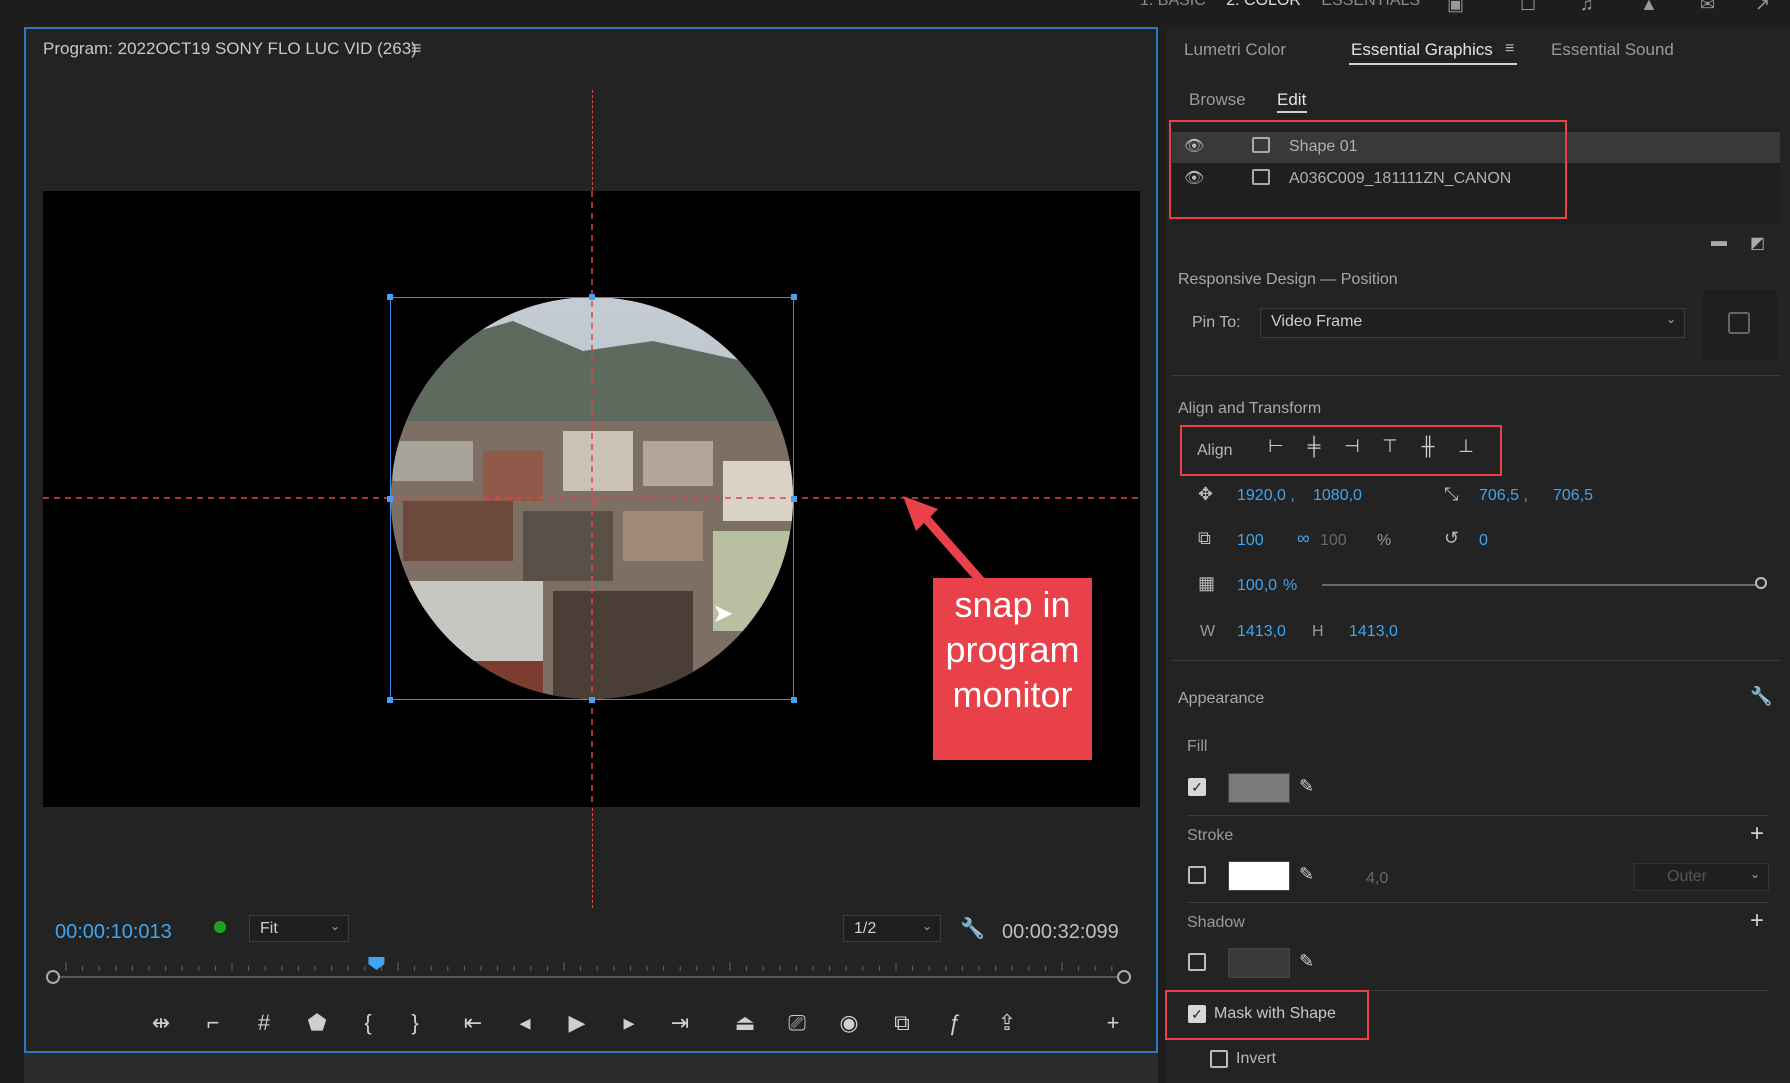 Image resolution: width=1790 pixels, height=1083 pixels. I want to click on panel-bottom-strip, so click(591, 1068).